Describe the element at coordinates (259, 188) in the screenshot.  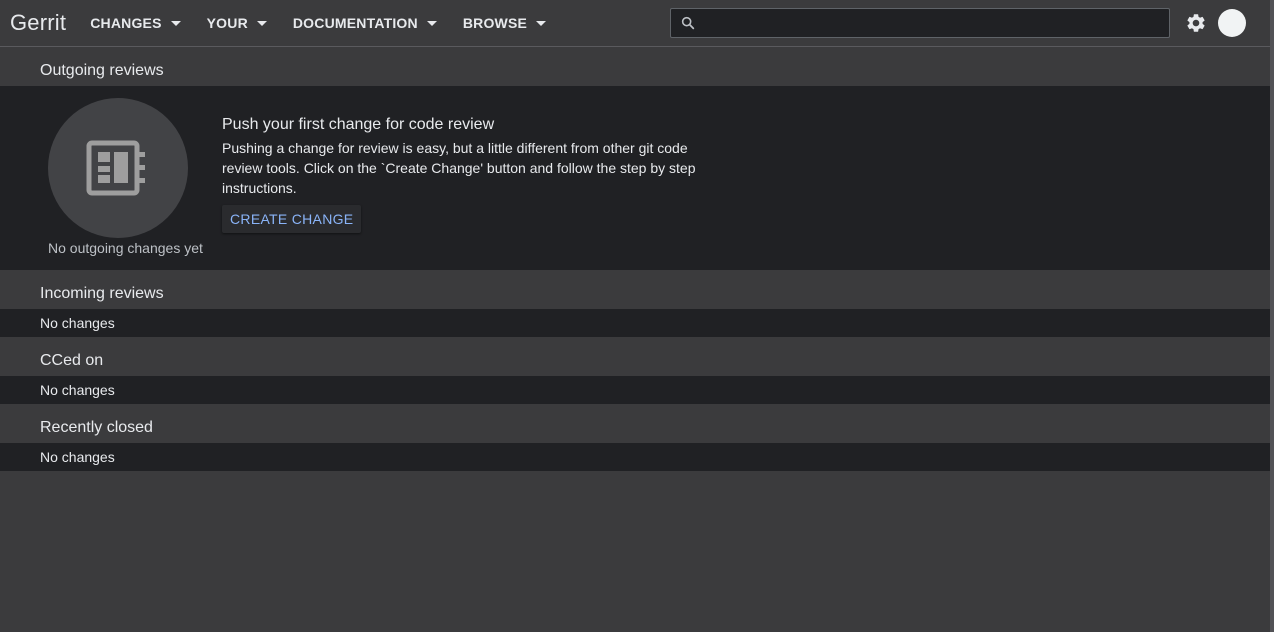
I see `promo-line: instructions.` at that location.